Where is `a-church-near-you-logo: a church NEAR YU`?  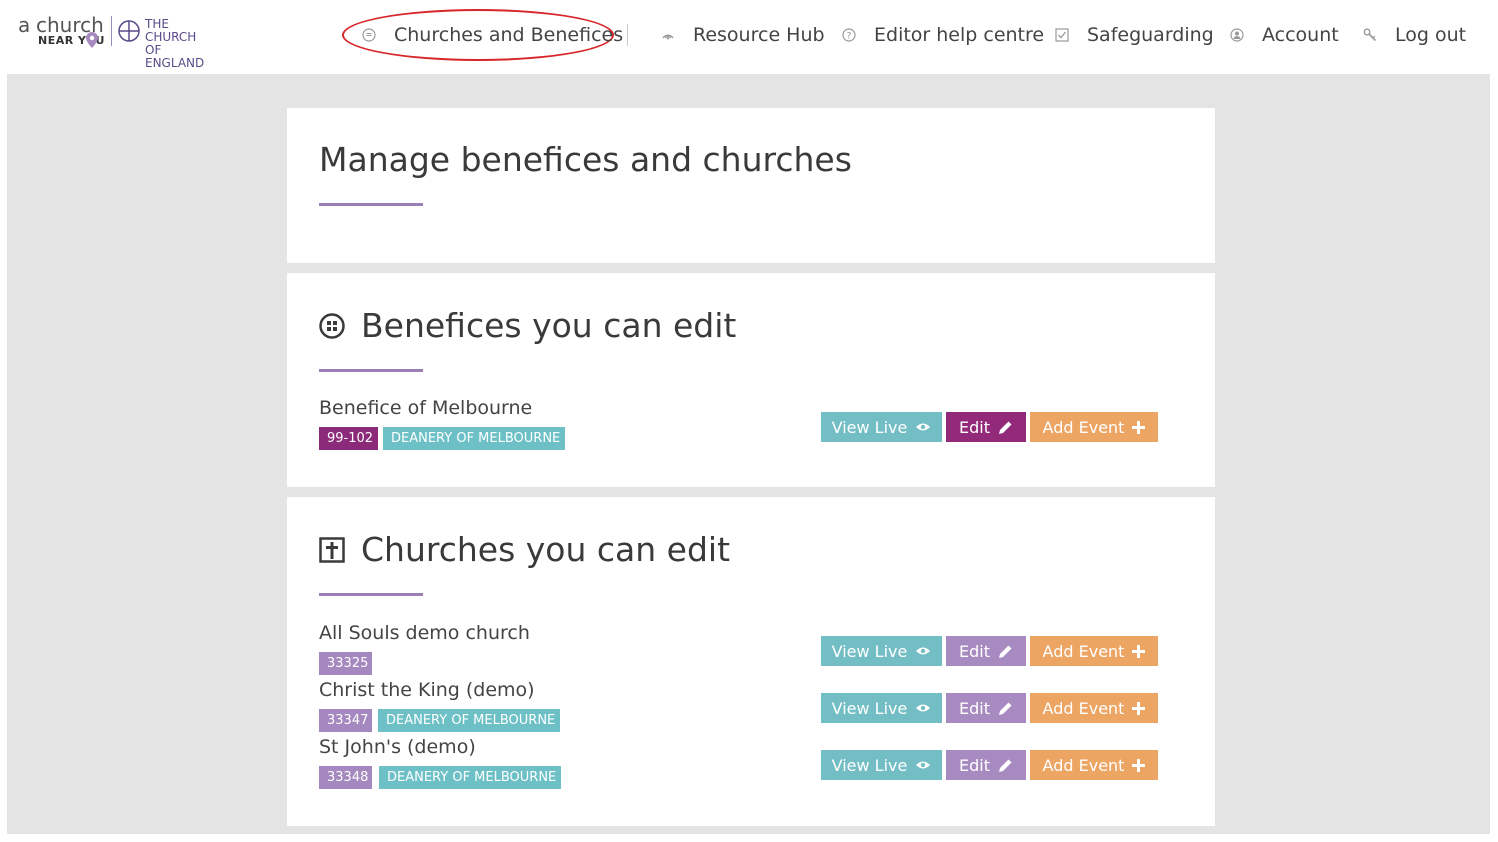 a-church-near-you-logo: a church NEAR YU is located at coordinates (64, 34).